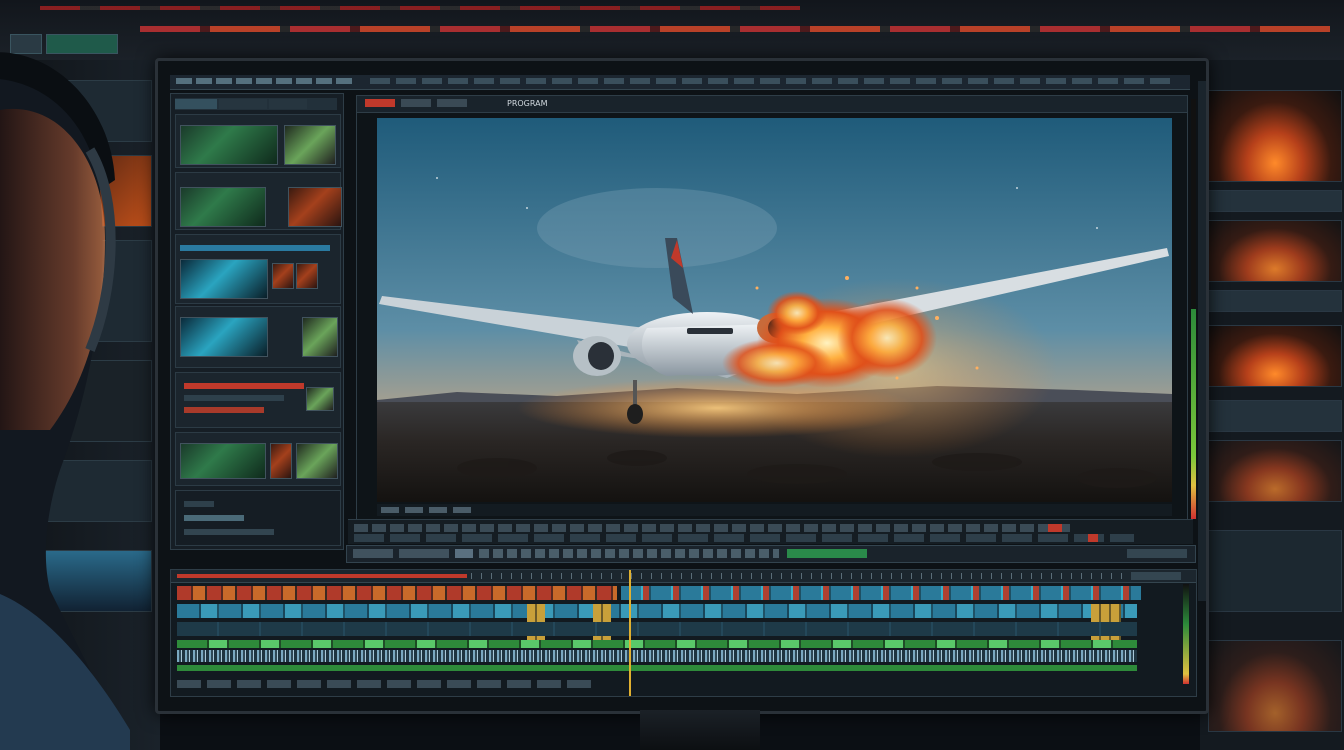 Image resolution: width=1344 pixels, height=750 pixels. Describe the element at coordinates (881, 593) in the screenshot. I see `timeline-track-video-1b` at that location.